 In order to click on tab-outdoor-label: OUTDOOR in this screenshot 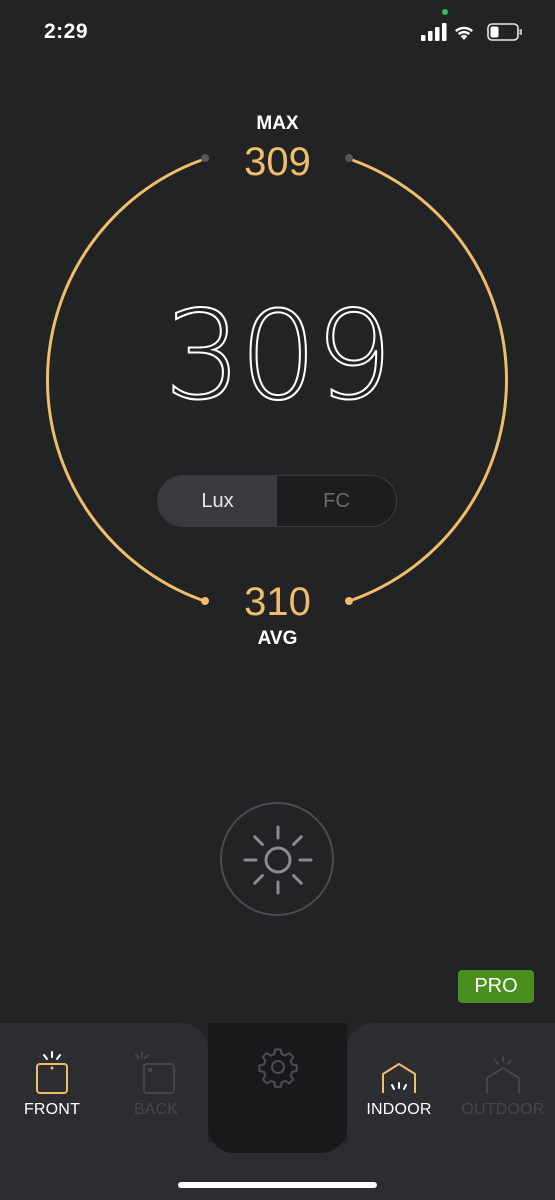, I will do `click(503, 1109)`.